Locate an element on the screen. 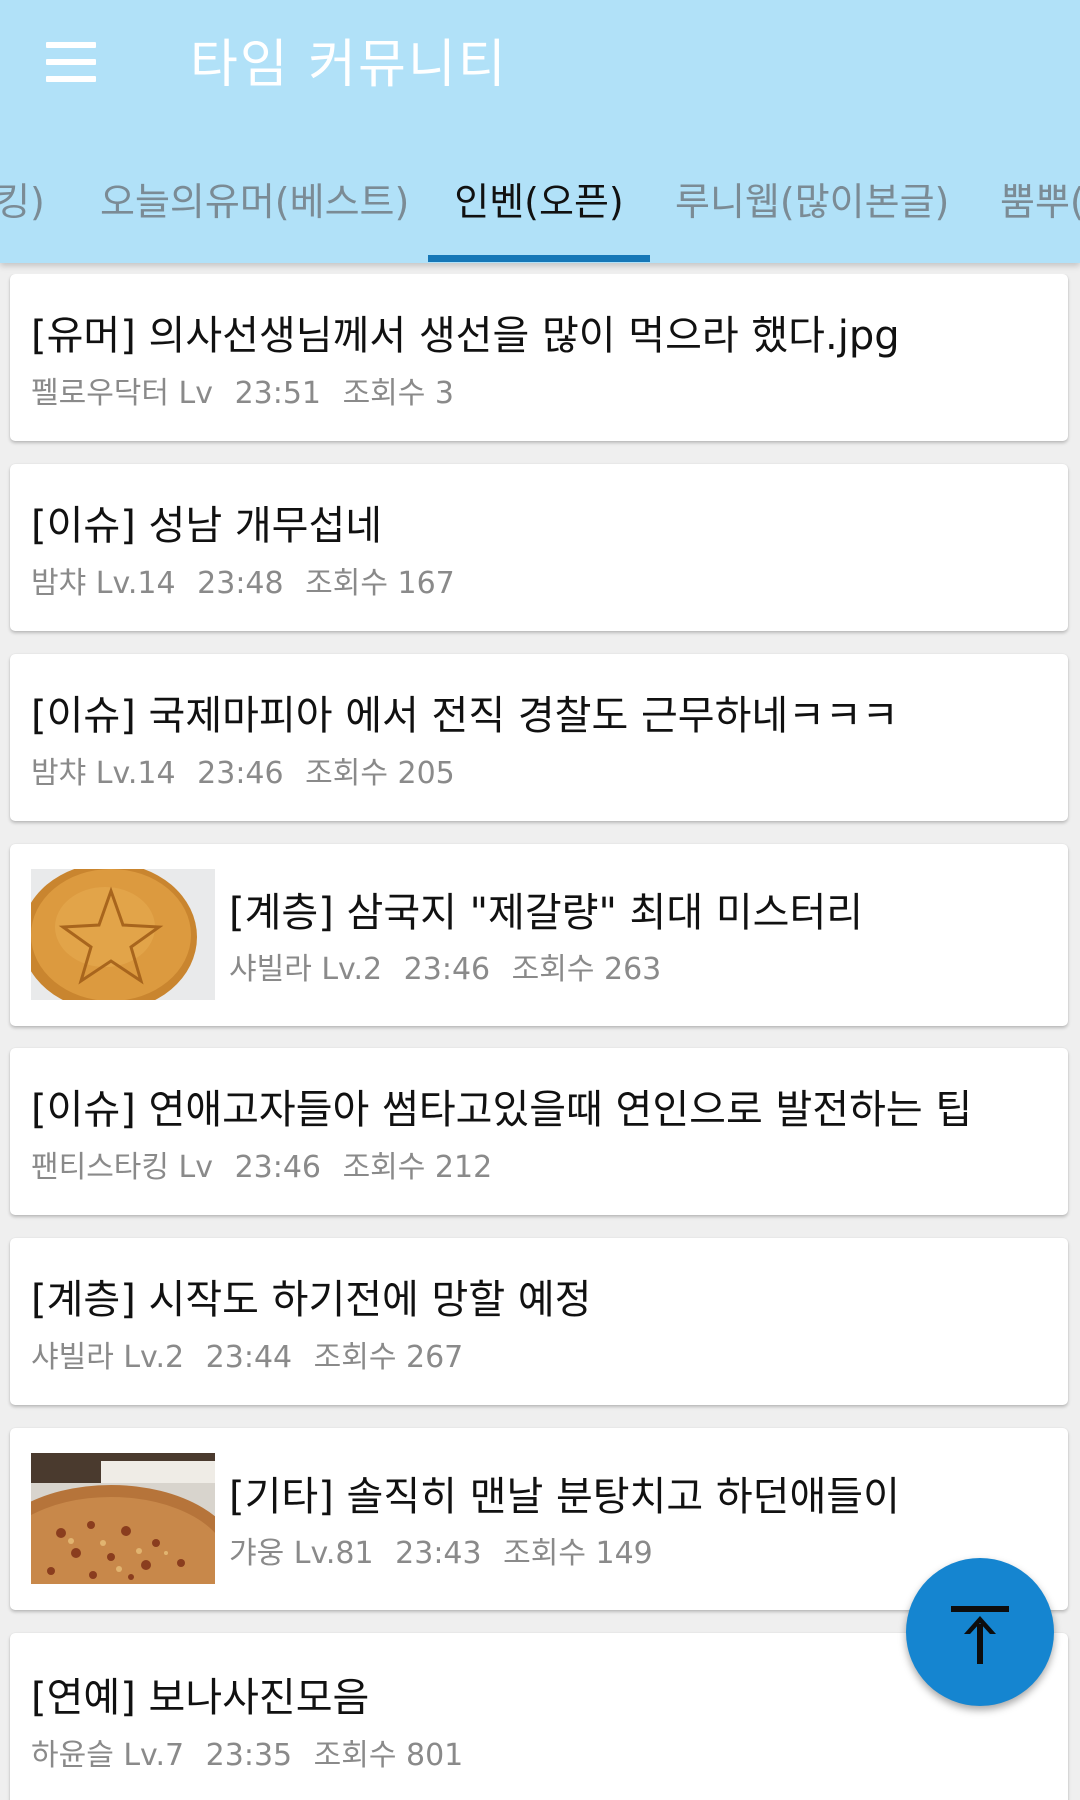 The image size is (1080, 1800). post-card: [이슈] 성남 개무섭네 밤챠 Lv.14 23:48 조회수 167 is located at coordinates (539, 547).